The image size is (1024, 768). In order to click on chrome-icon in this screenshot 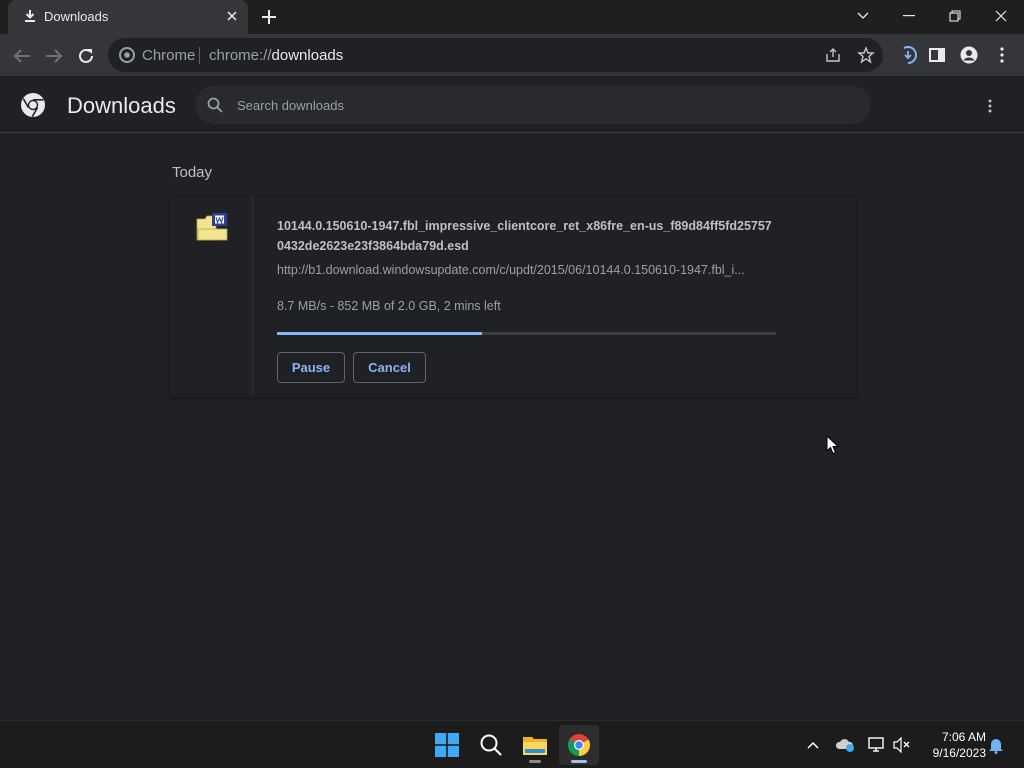, I will do `click(579, 745)`.